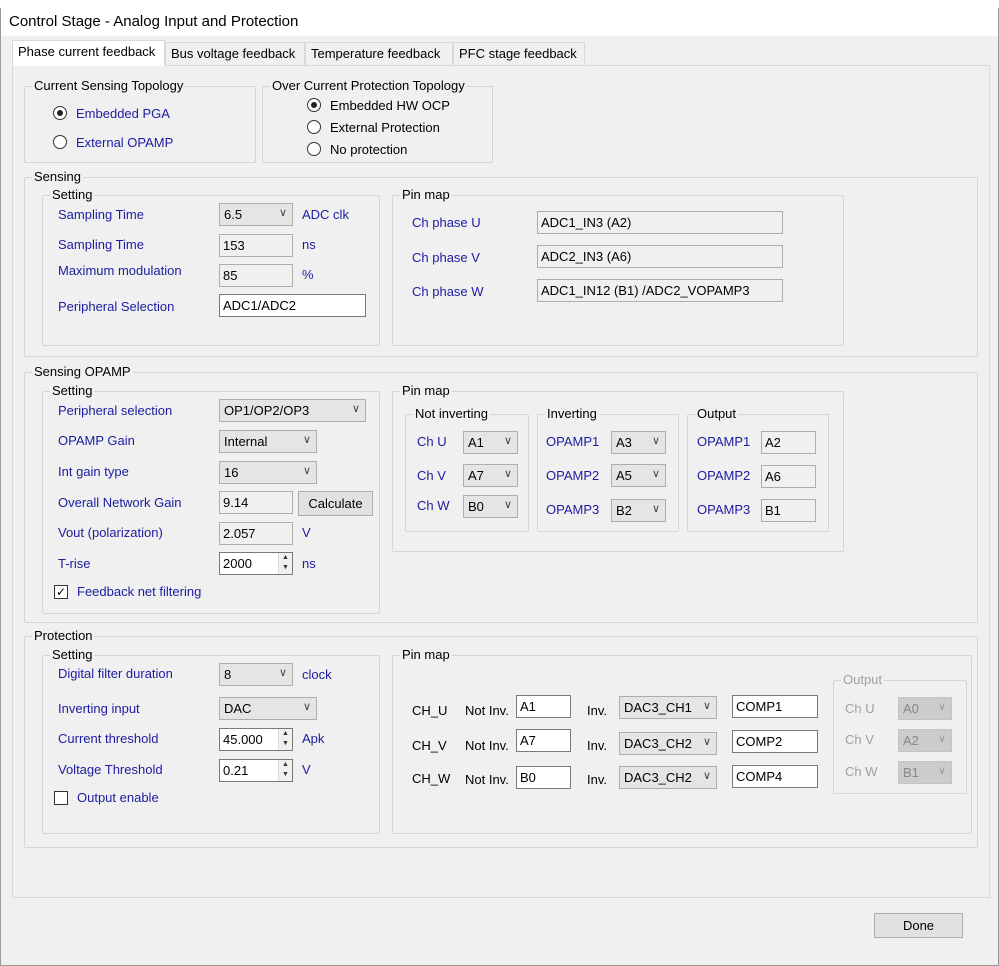 This screenshot has width=999, height=966. I want to click on group-title: Protection, so click(63, 635).